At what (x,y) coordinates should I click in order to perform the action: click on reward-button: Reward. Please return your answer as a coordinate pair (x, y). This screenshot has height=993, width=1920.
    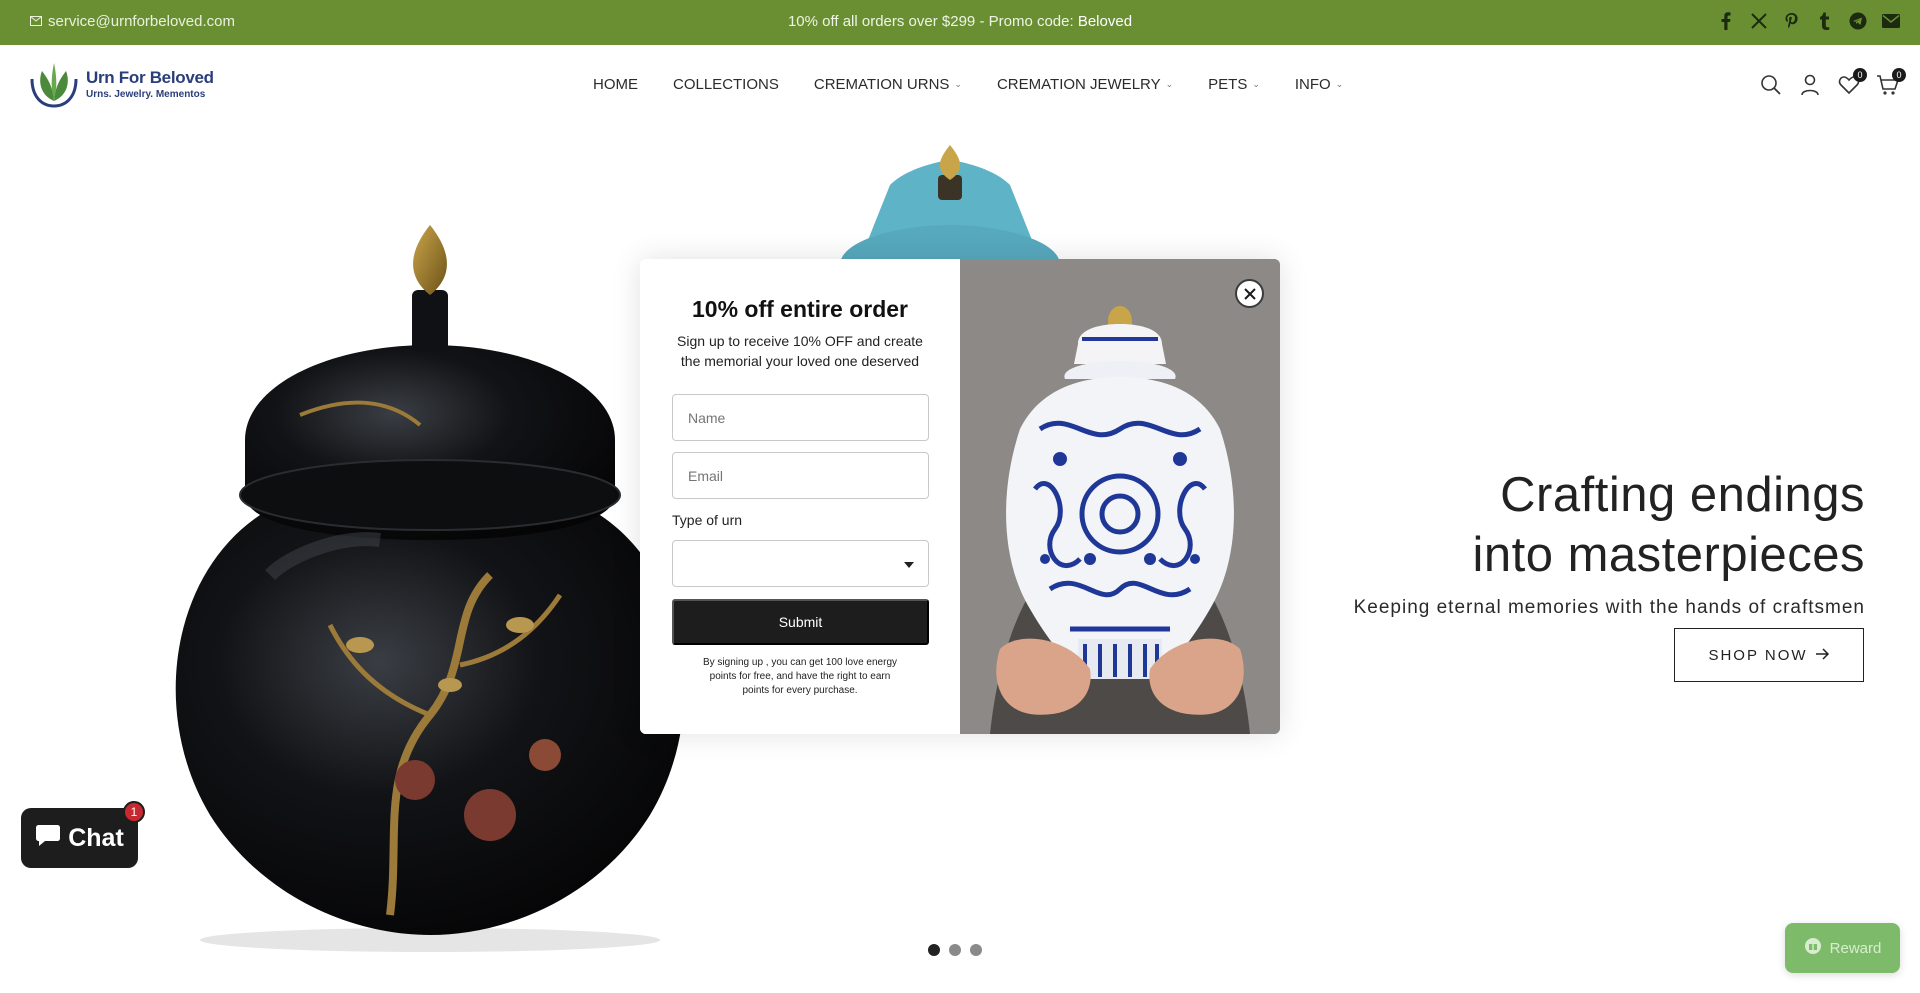
    Looking at the image, I should click on (1842, 948).